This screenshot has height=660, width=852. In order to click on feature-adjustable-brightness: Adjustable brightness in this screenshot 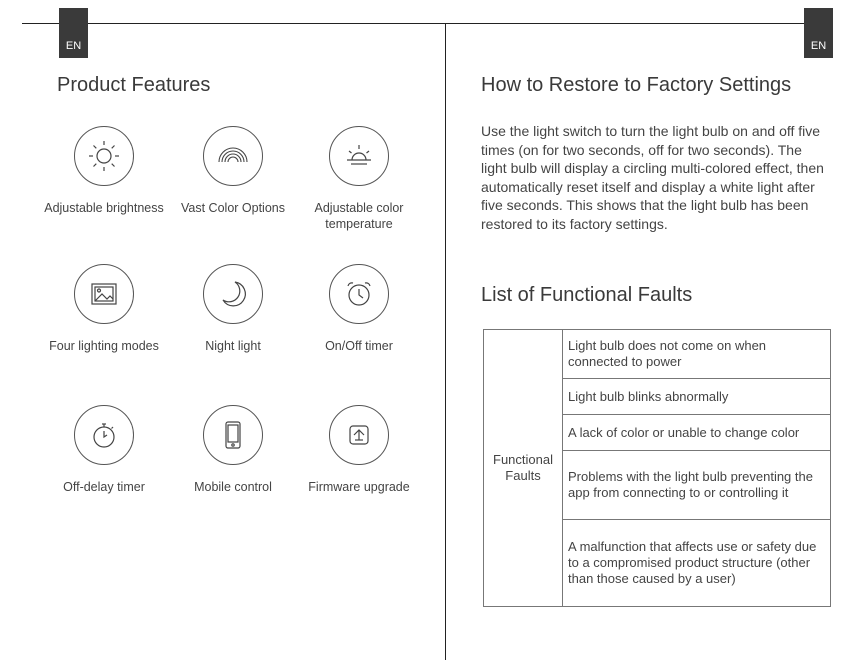, I will do `click(104, 171)`.